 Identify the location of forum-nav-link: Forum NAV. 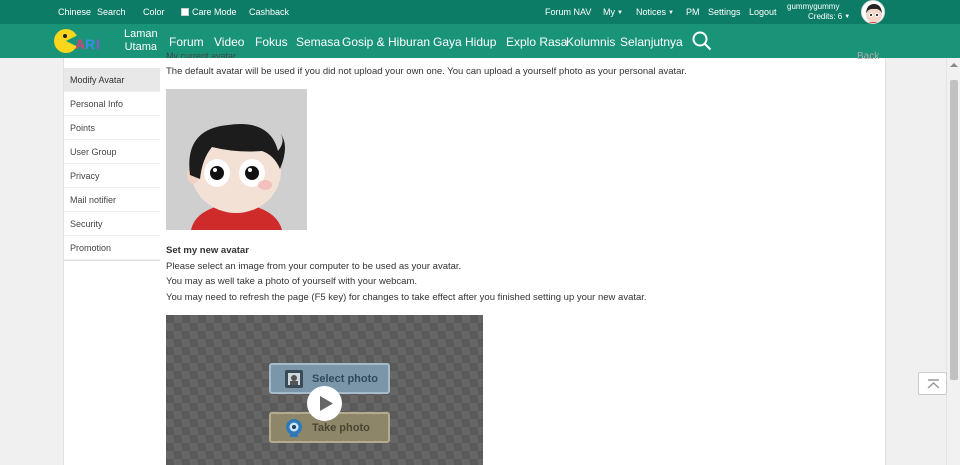
(568, 12).